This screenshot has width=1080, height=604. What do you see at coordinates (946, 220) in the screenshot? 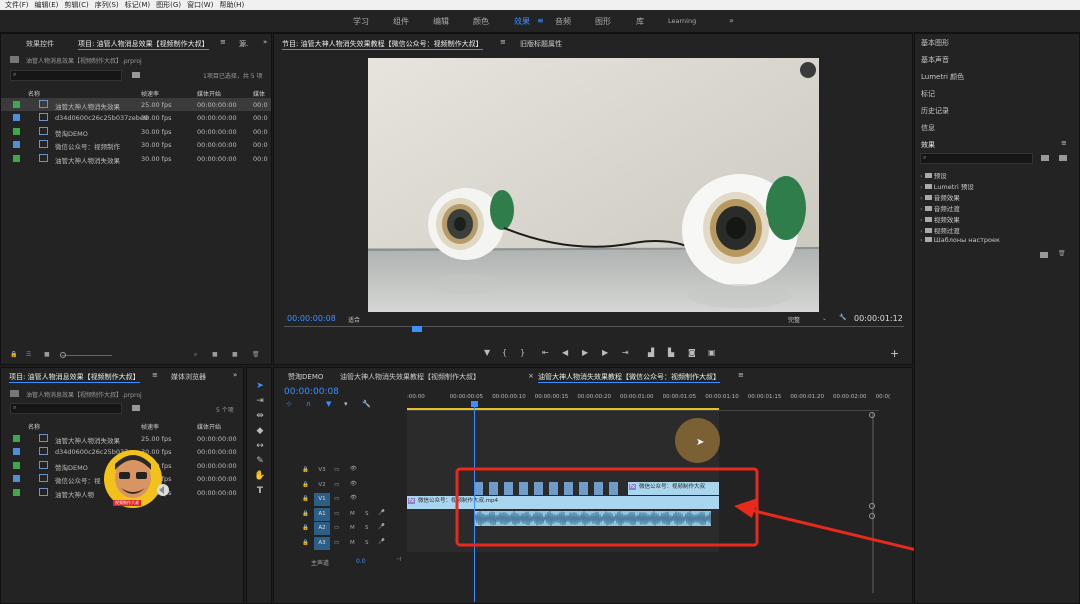
I see `effects-folder-label: 视频效果` at bounding box center [946, 220].